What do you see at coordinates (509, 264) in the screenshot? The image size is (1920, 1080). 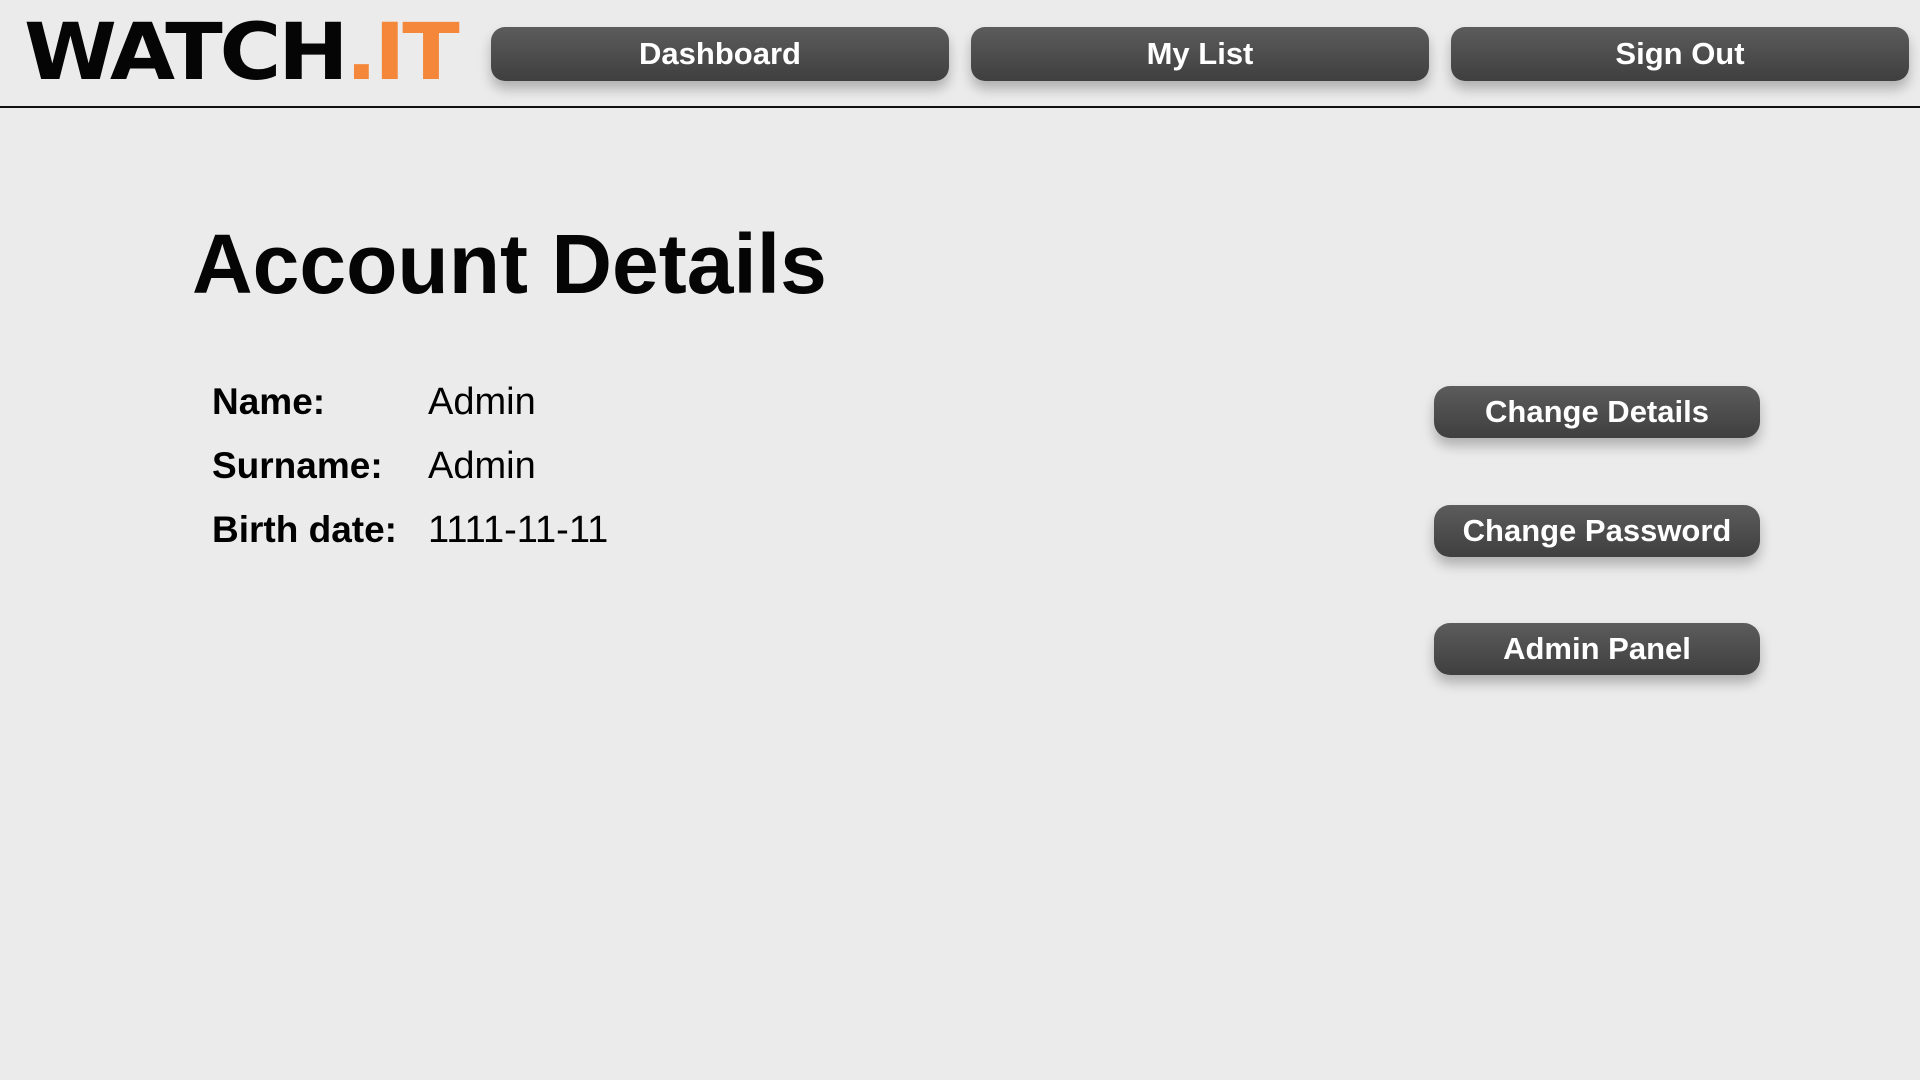 I see `page-title: Account Details` at bounding box center [509, 264].